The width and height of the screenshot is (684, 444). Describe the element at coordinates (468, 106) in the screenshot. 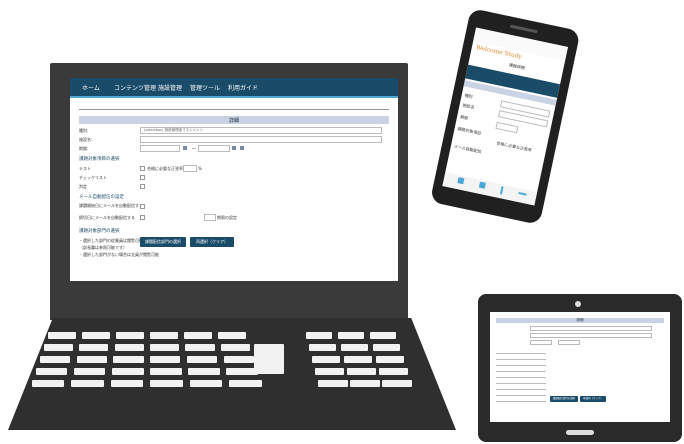

I see `phone-row-label: 施設名` at that location.